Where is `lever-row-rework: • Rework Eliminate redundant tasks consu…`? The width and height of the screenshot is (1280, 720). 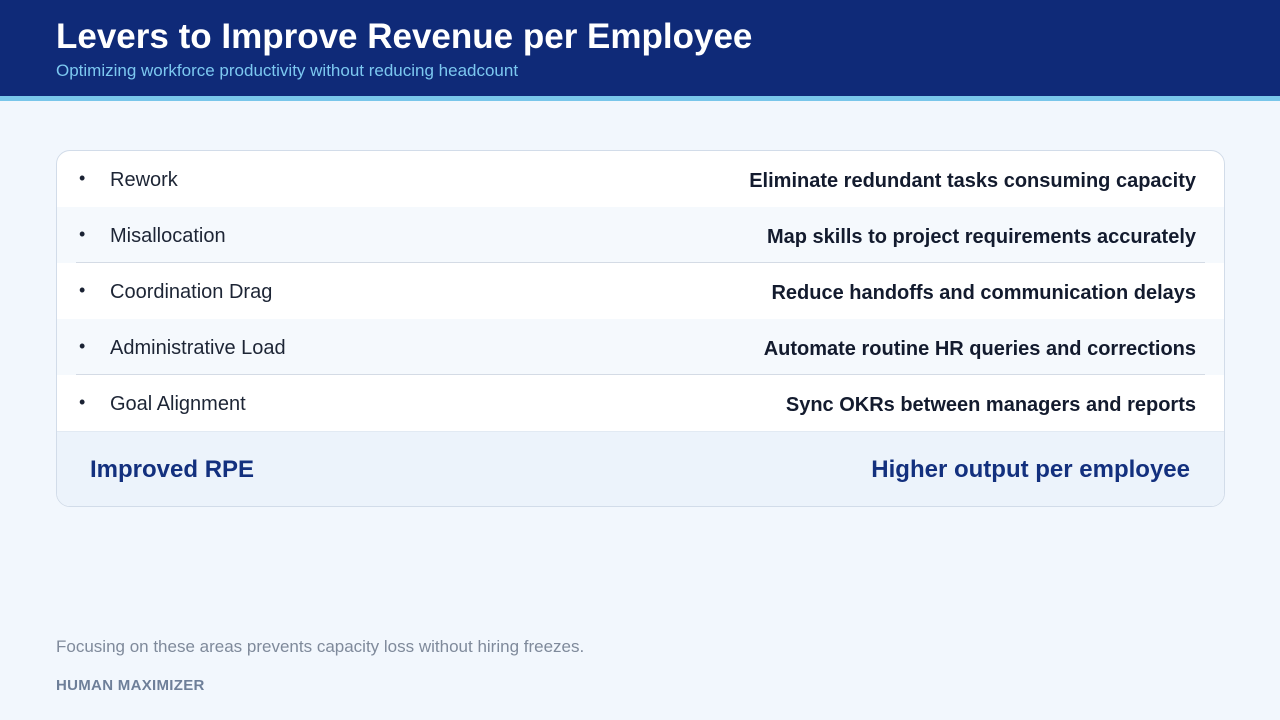 lever-row-rework: • Rework Eliminate redundant tasks consu… is located at coordinates (640, 179).